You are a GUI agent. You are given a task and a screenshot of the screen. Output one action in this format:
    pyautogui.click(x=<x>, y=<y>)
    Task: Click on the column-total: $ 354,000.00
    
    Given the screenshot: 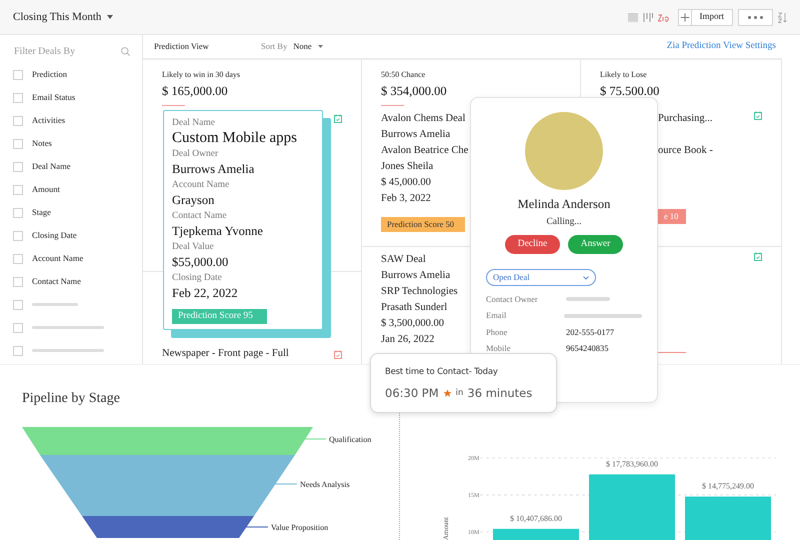 What is the action you would take?
    pyautogui.click(x=414, y=91)
    